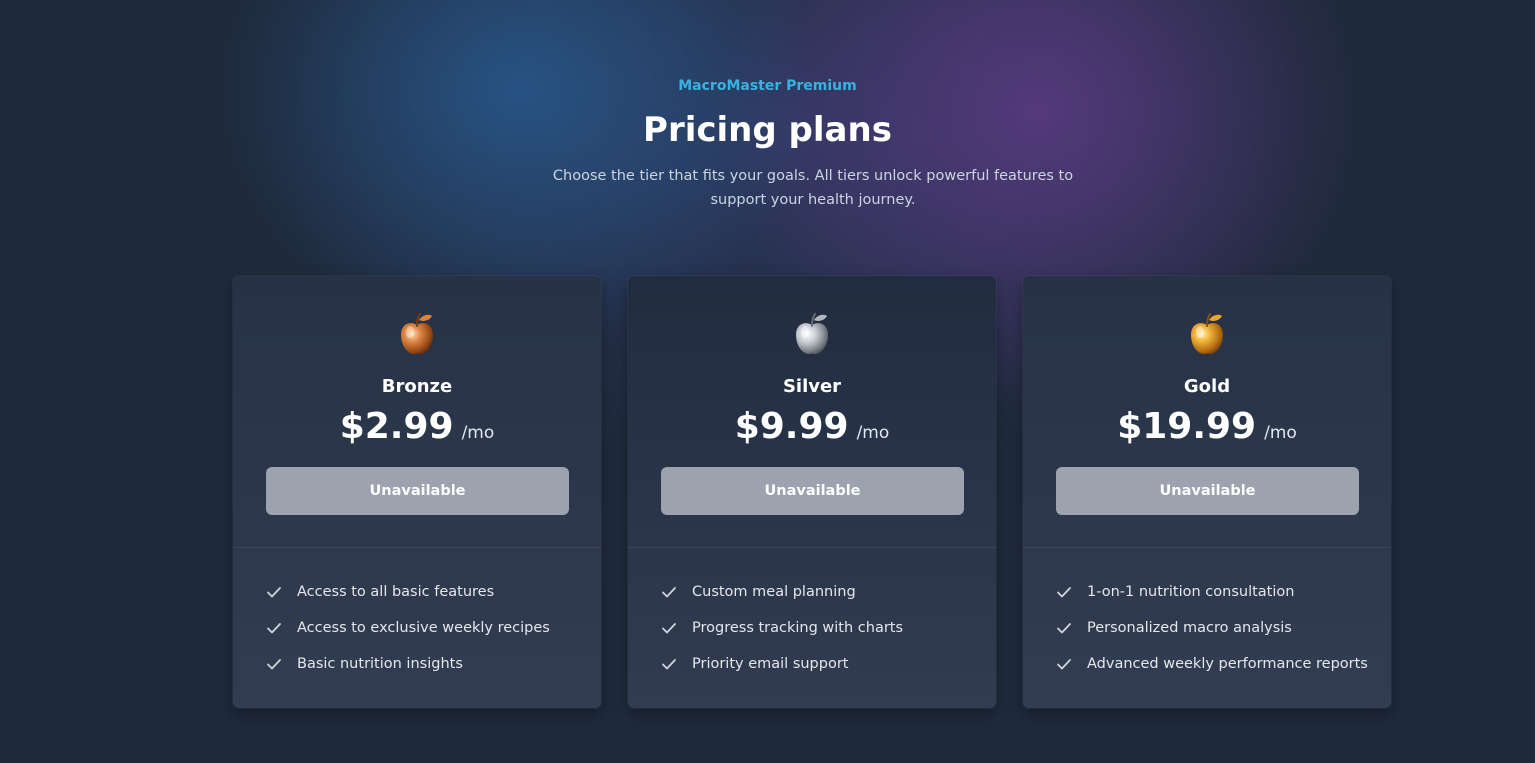 The height and width of the screenshot is (763, 1535). I want to click on gold-apple-icon, so click(1207, 334).